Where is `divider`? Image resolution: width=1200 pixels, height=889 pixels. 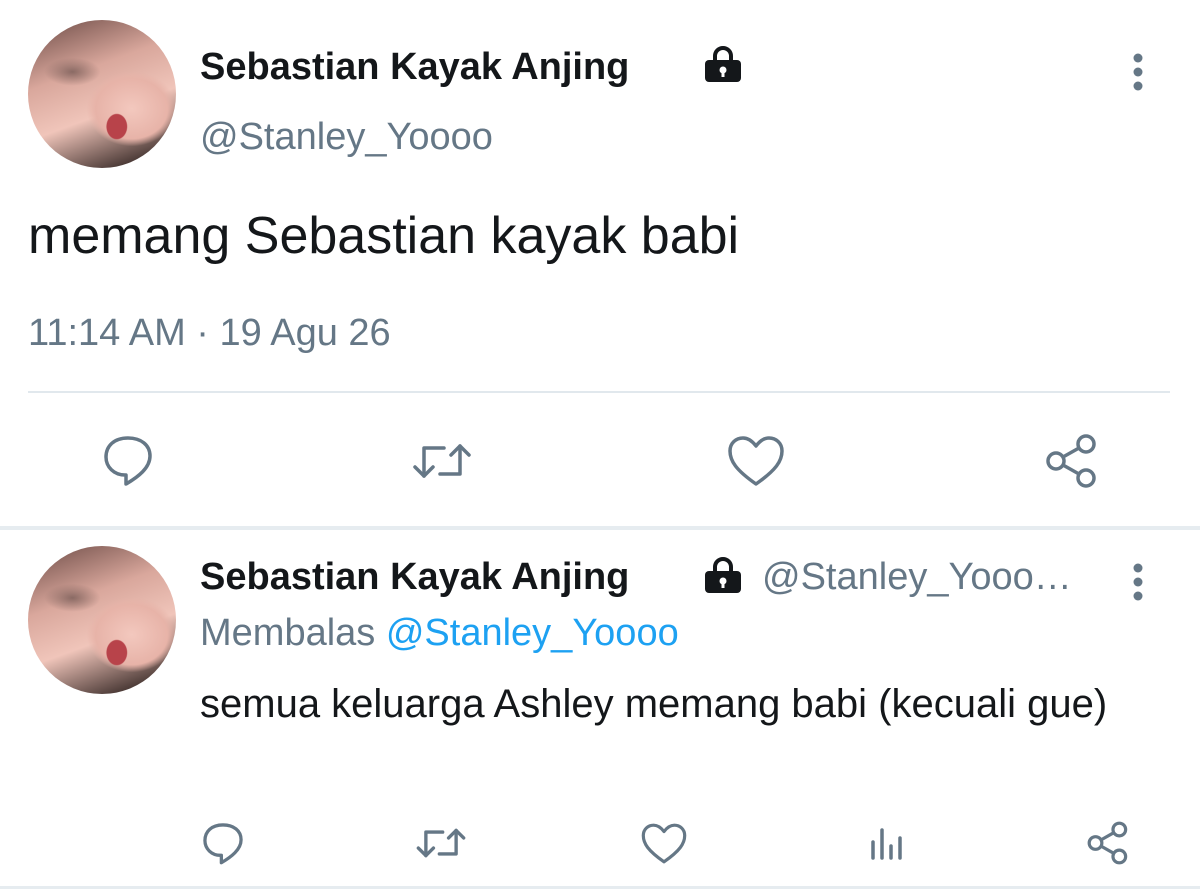 divider is located at coordinates (599, 392).